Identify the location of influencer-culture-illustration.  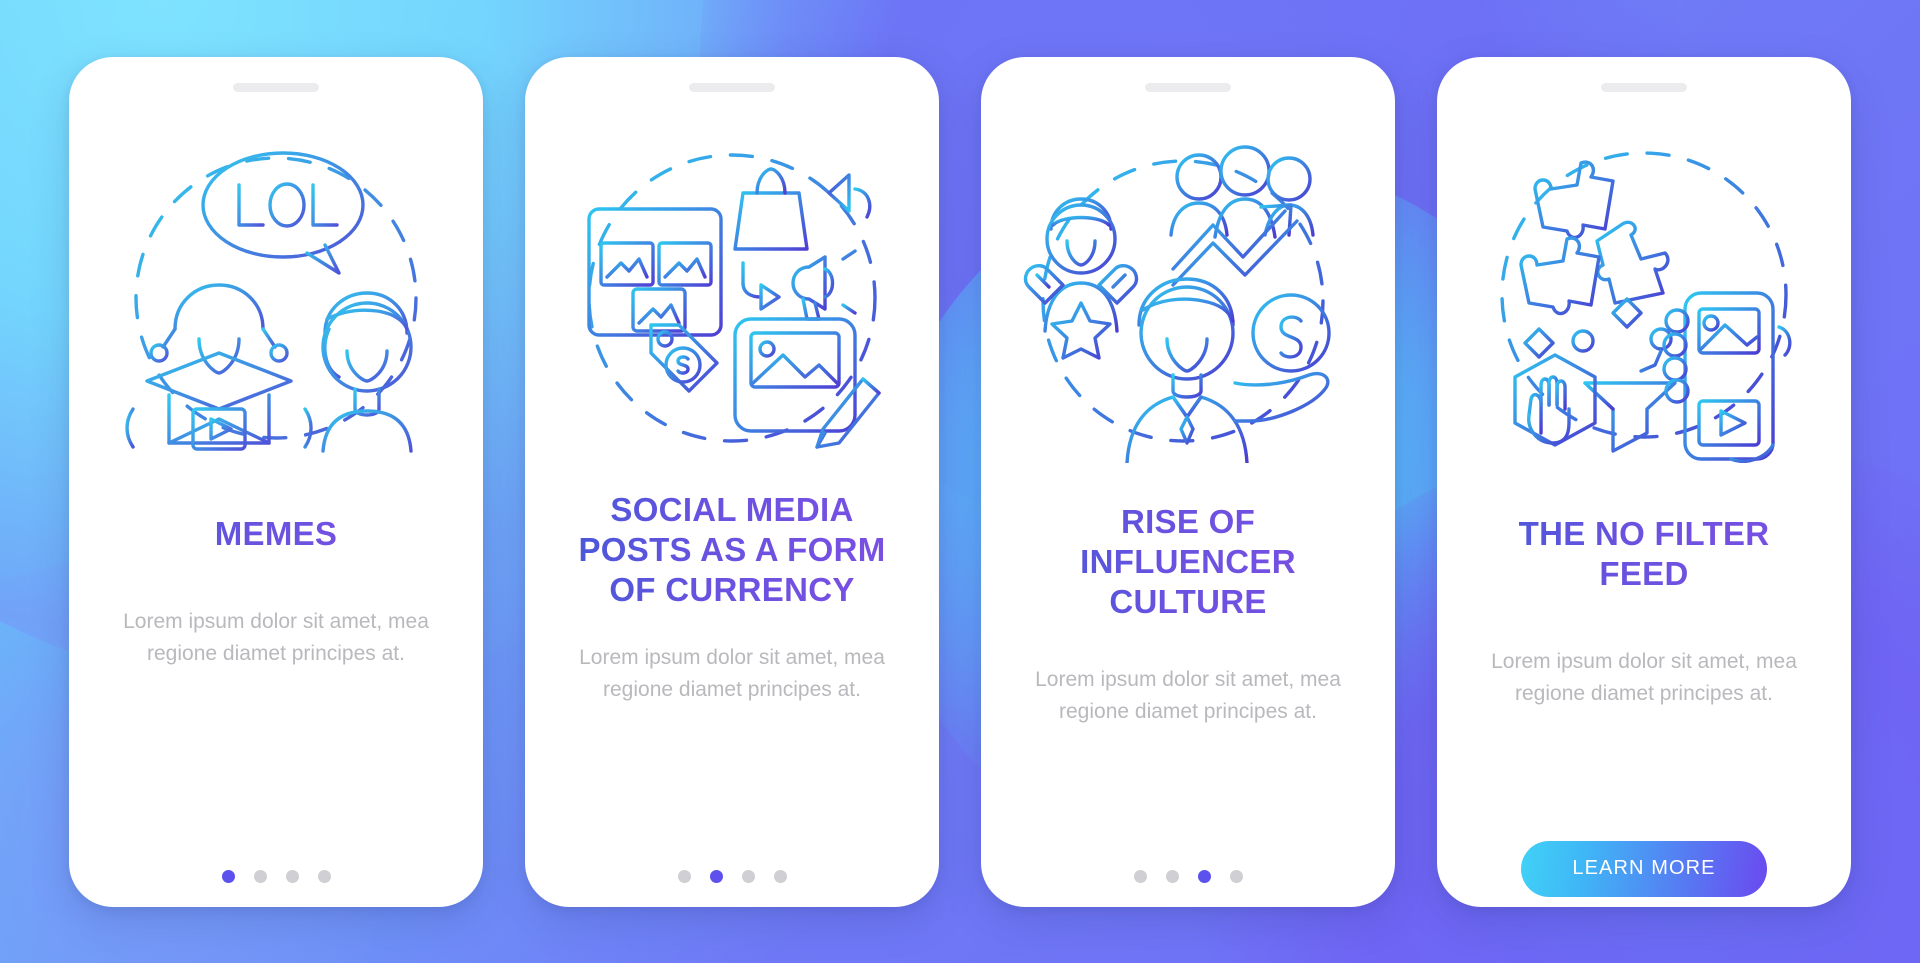
(1188, 298).